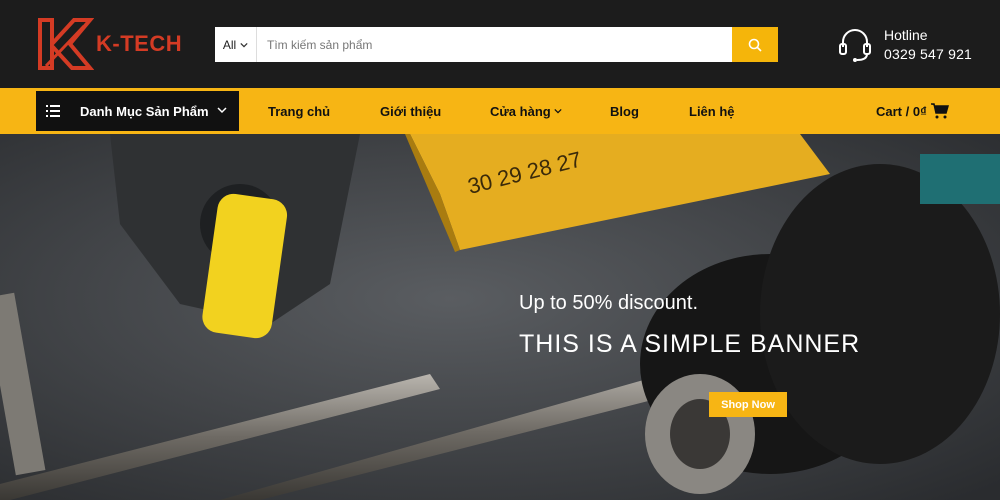  I want to click on banner-subtitle: Up to 50% discount., so click(608, 303).